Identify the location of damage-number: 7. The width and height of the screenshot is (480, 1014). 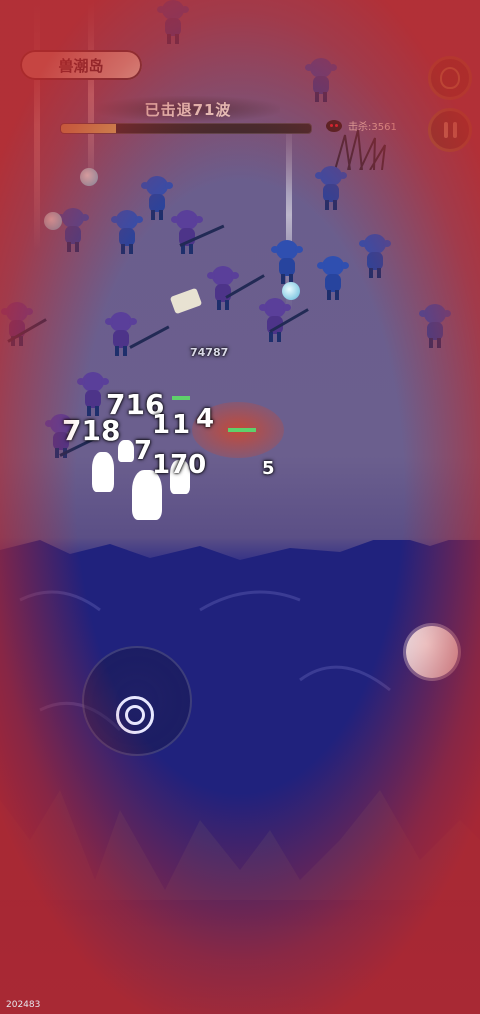
(143, 451).